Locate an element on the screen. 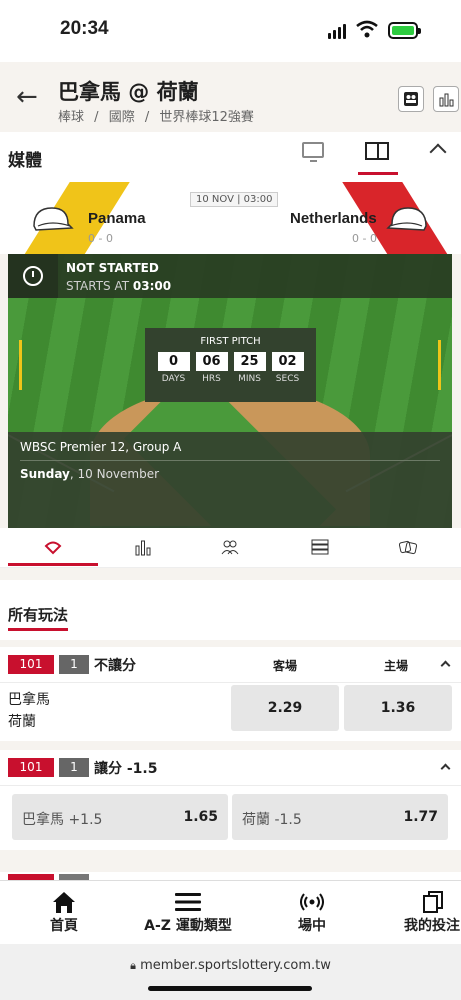  home-cap-icon is located at coordinates (406, 219).